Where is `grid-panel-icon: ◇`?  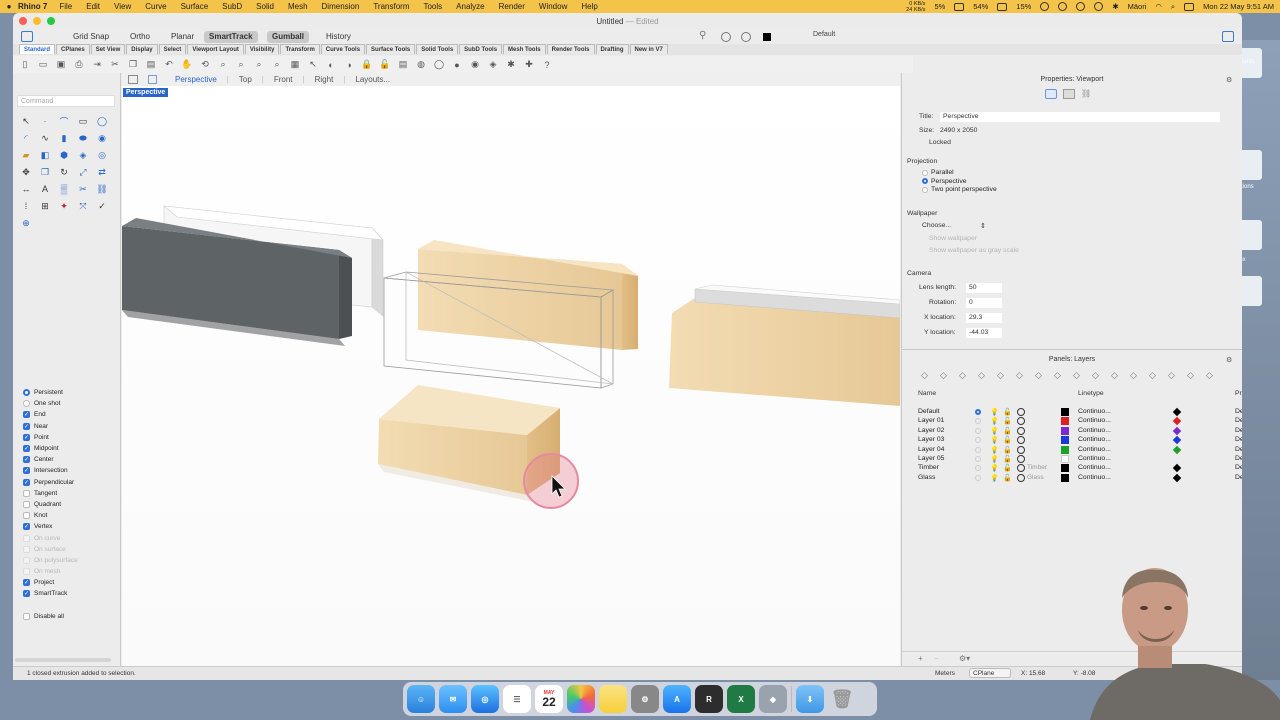 grid-panel-icon: ◇ is located at coordinates (1114, 375).